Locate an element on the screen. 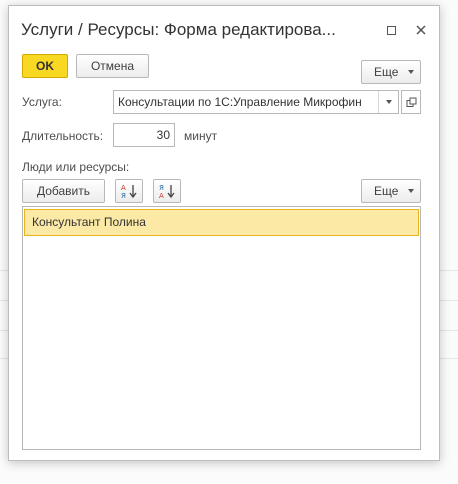 The height and width of the screenshot is (484, 458). duration-field: 30 is located at coordinates (144, 135).